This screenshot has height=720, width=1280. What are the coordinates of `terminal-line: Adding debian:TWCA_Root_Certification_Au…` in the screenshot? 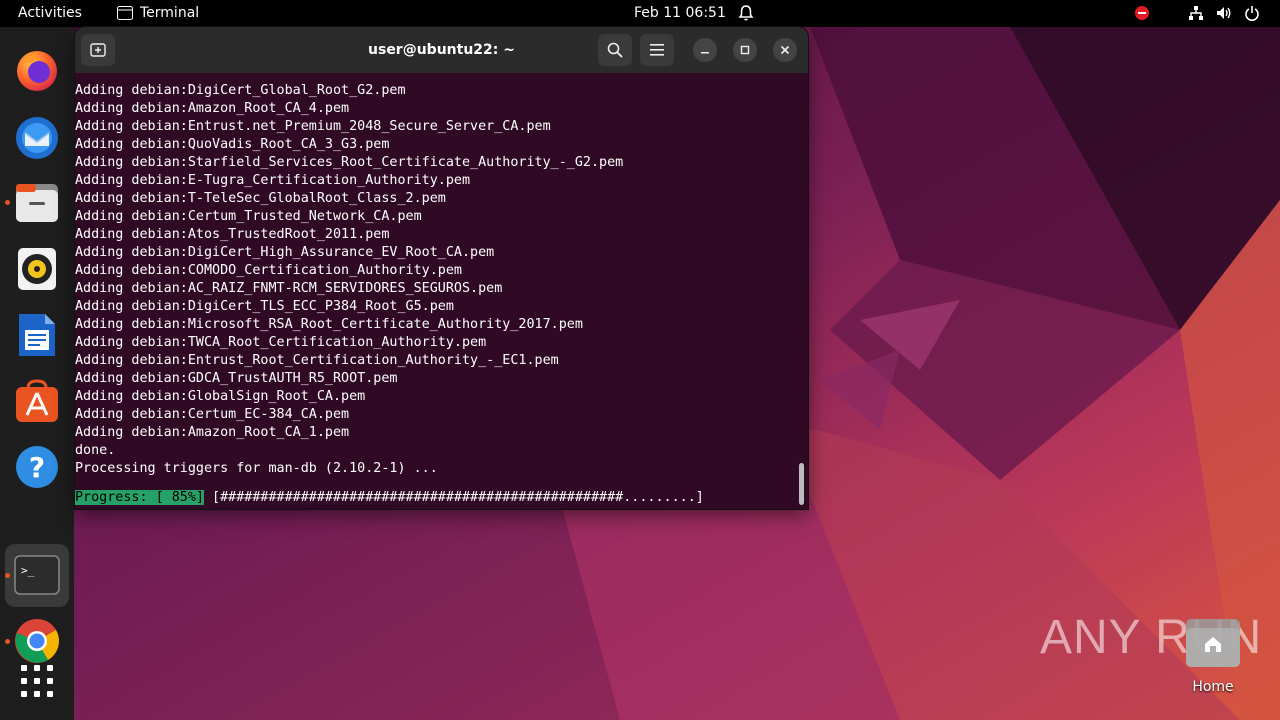 It's located at (281, 342).